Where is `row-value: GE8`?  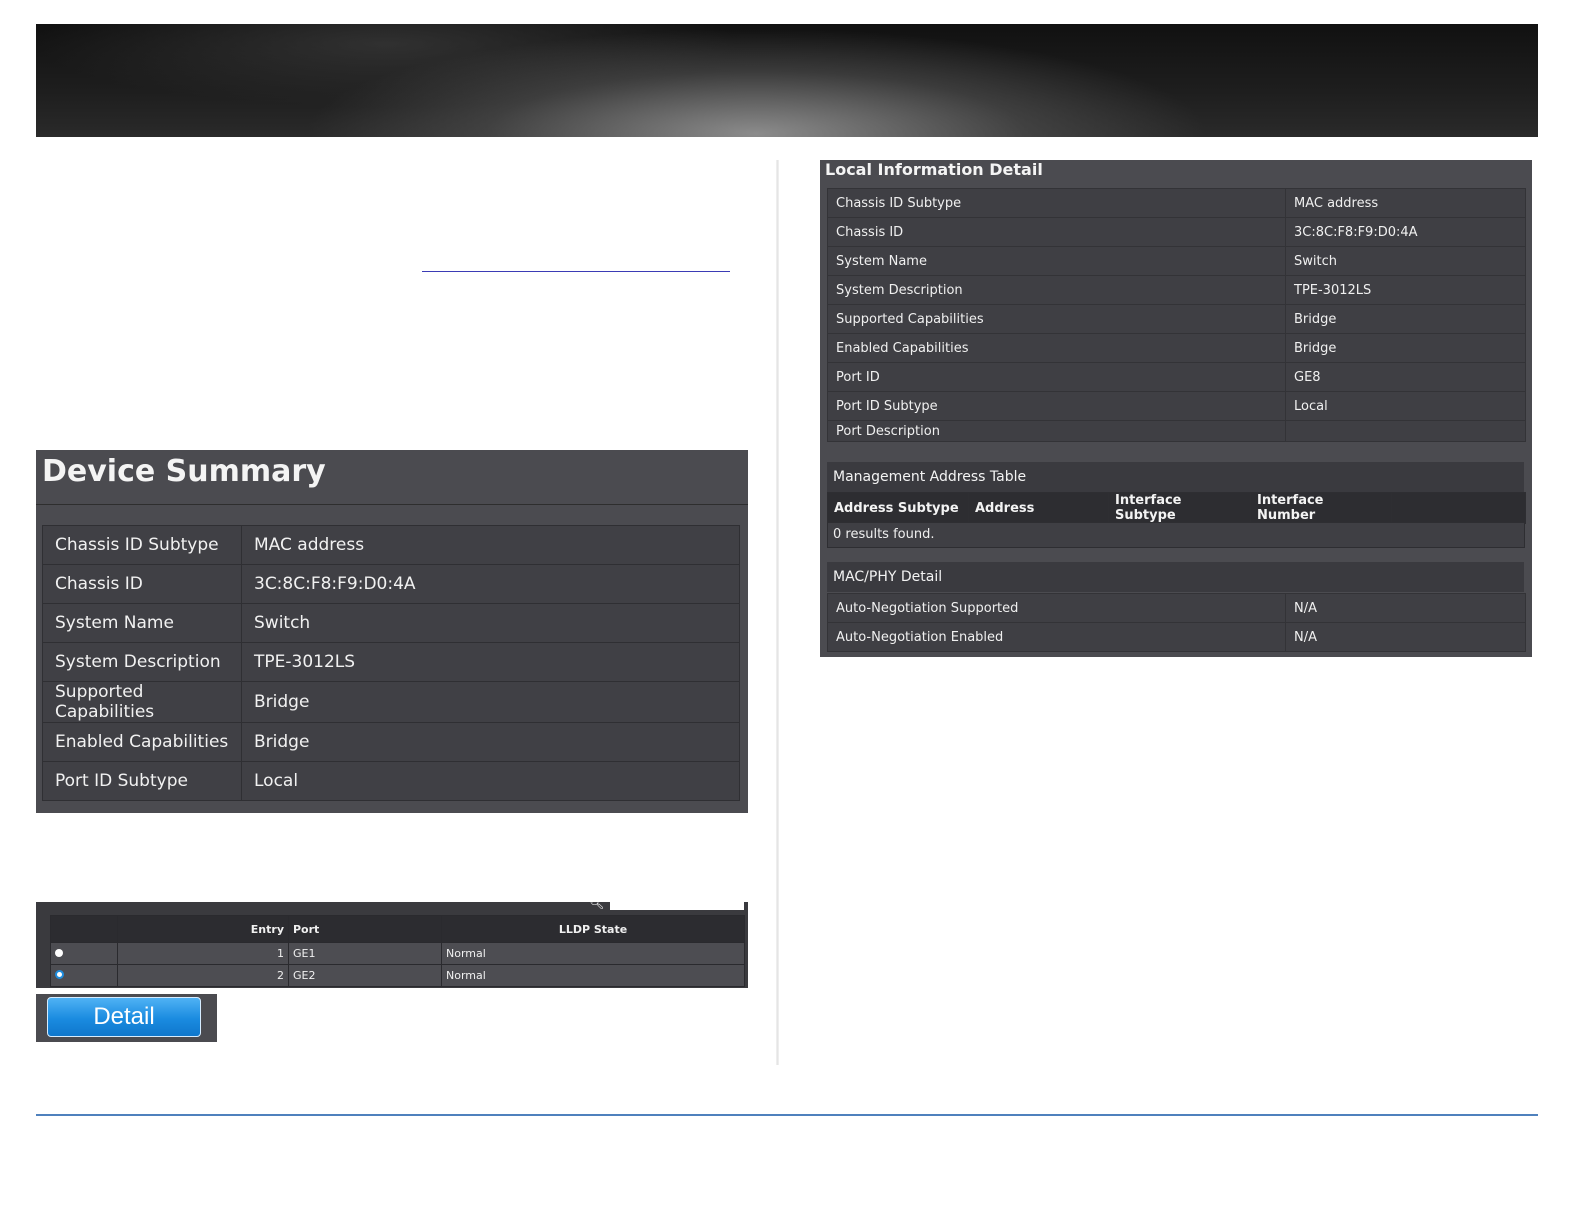 row-value: GE8 is located at coordinates (1405, 377).